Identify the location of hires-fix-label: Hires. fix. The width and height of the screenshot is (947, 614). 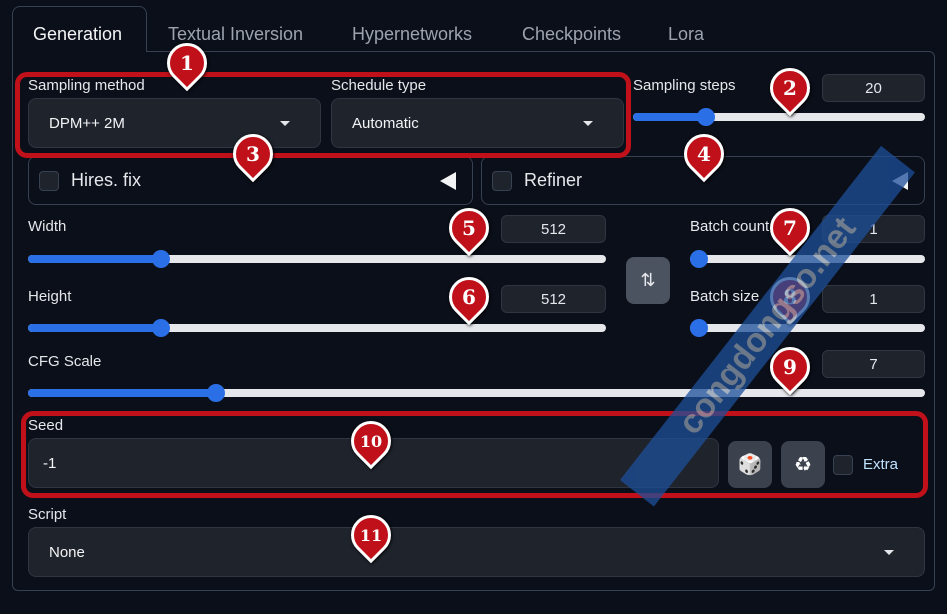
(106, 180).